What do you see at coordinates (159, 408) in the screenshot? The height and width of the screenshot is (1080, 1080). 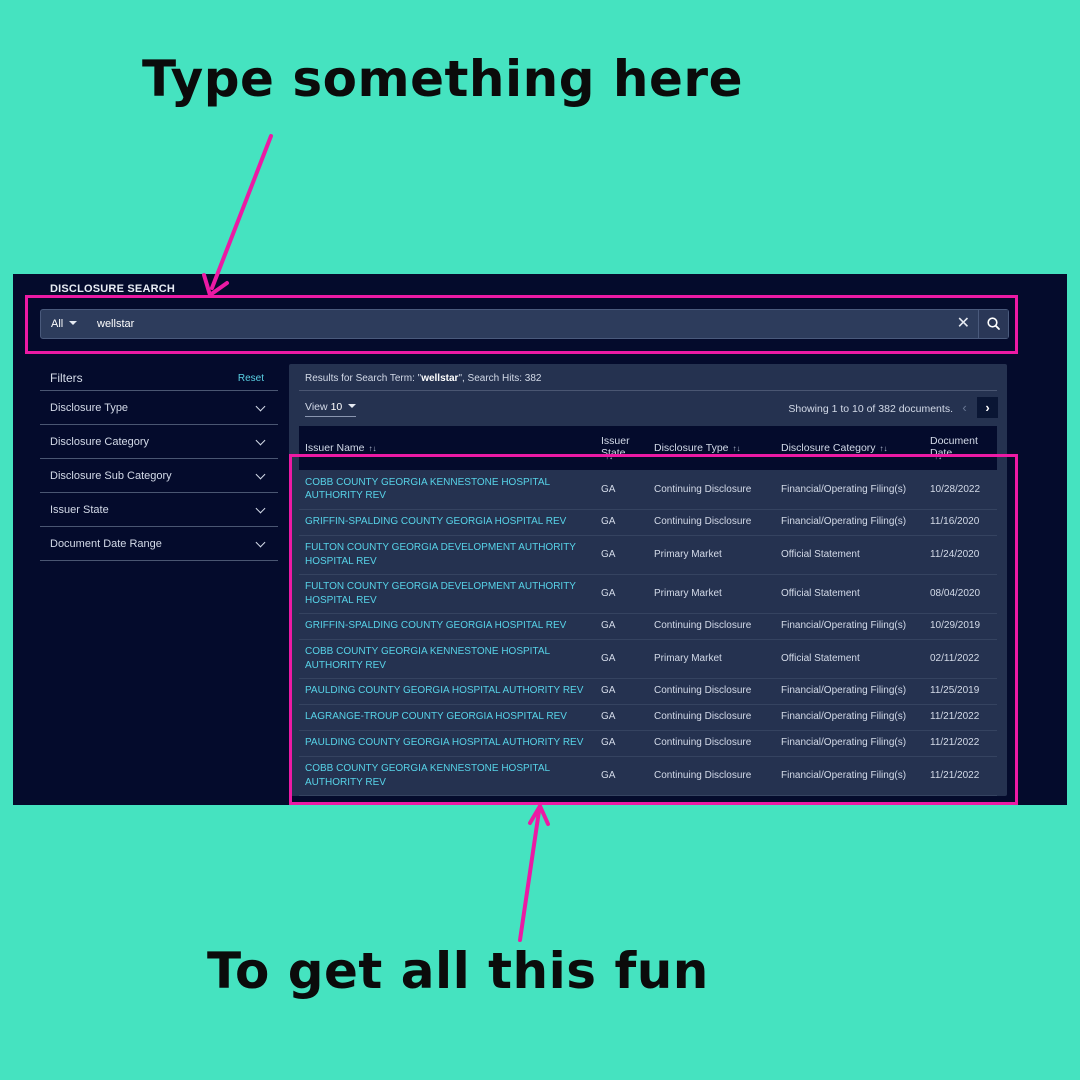 I see `filter-disclosure-type: Disclosure Type` at bounding box center [159, 408].